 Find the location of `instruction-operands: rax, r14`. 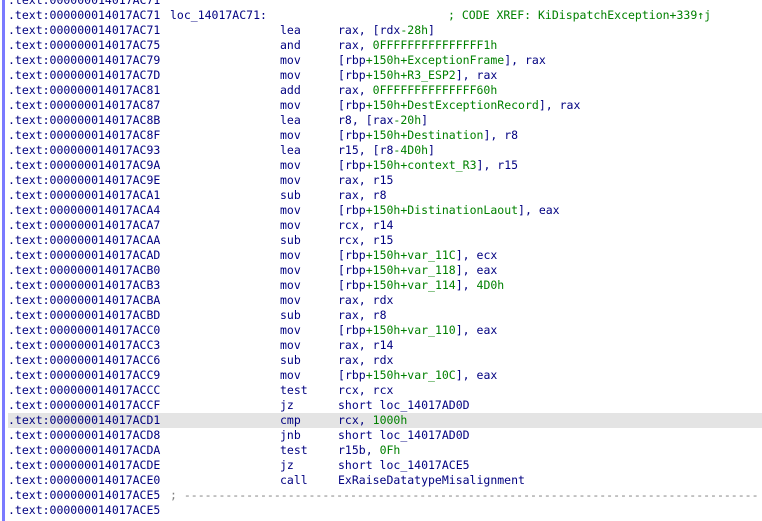

instruction-operands: rax, r14 is located at coordinates (365, 345).